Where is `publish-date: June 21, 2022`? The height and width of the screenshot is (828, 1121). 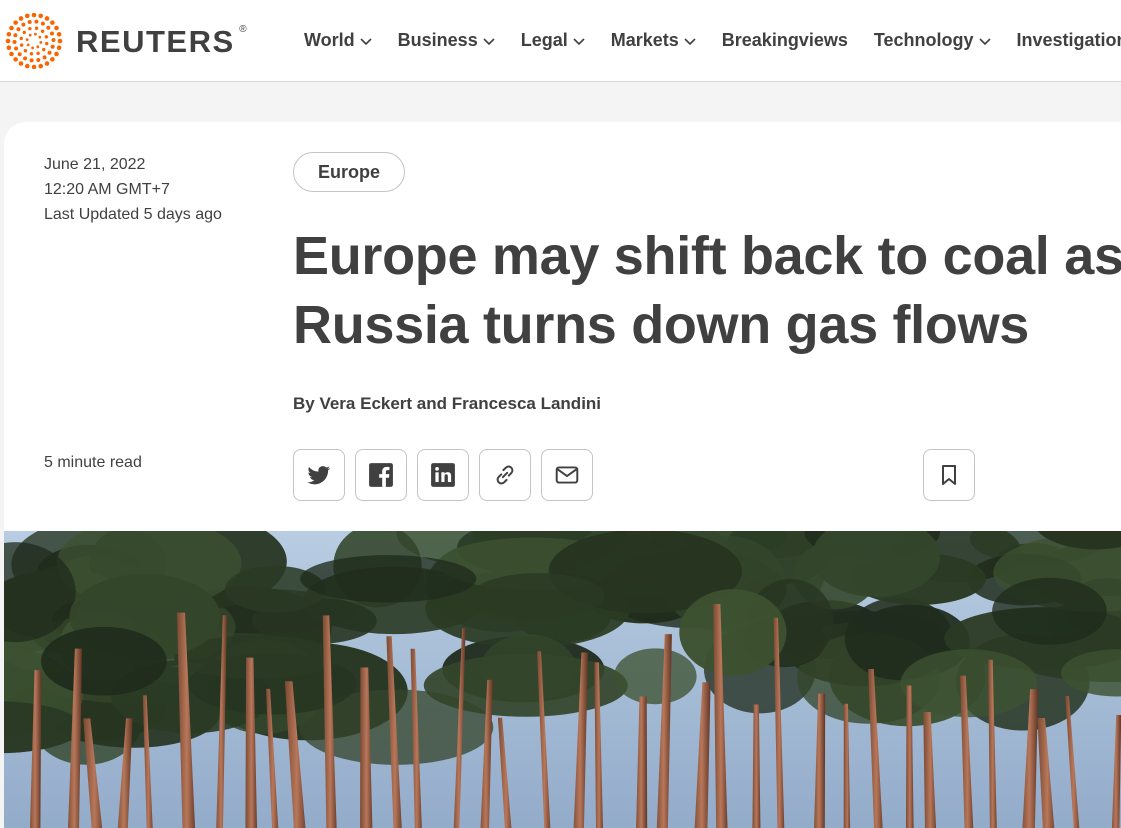 publish-date: June 21, 2022 is located at coordinates (95, 164).